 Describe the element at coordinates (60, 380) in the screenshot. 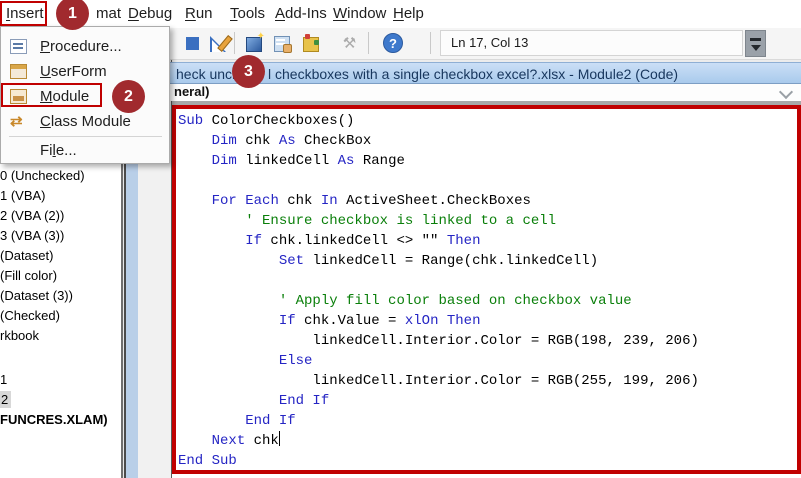

I see `tree-item: 1` at that location.